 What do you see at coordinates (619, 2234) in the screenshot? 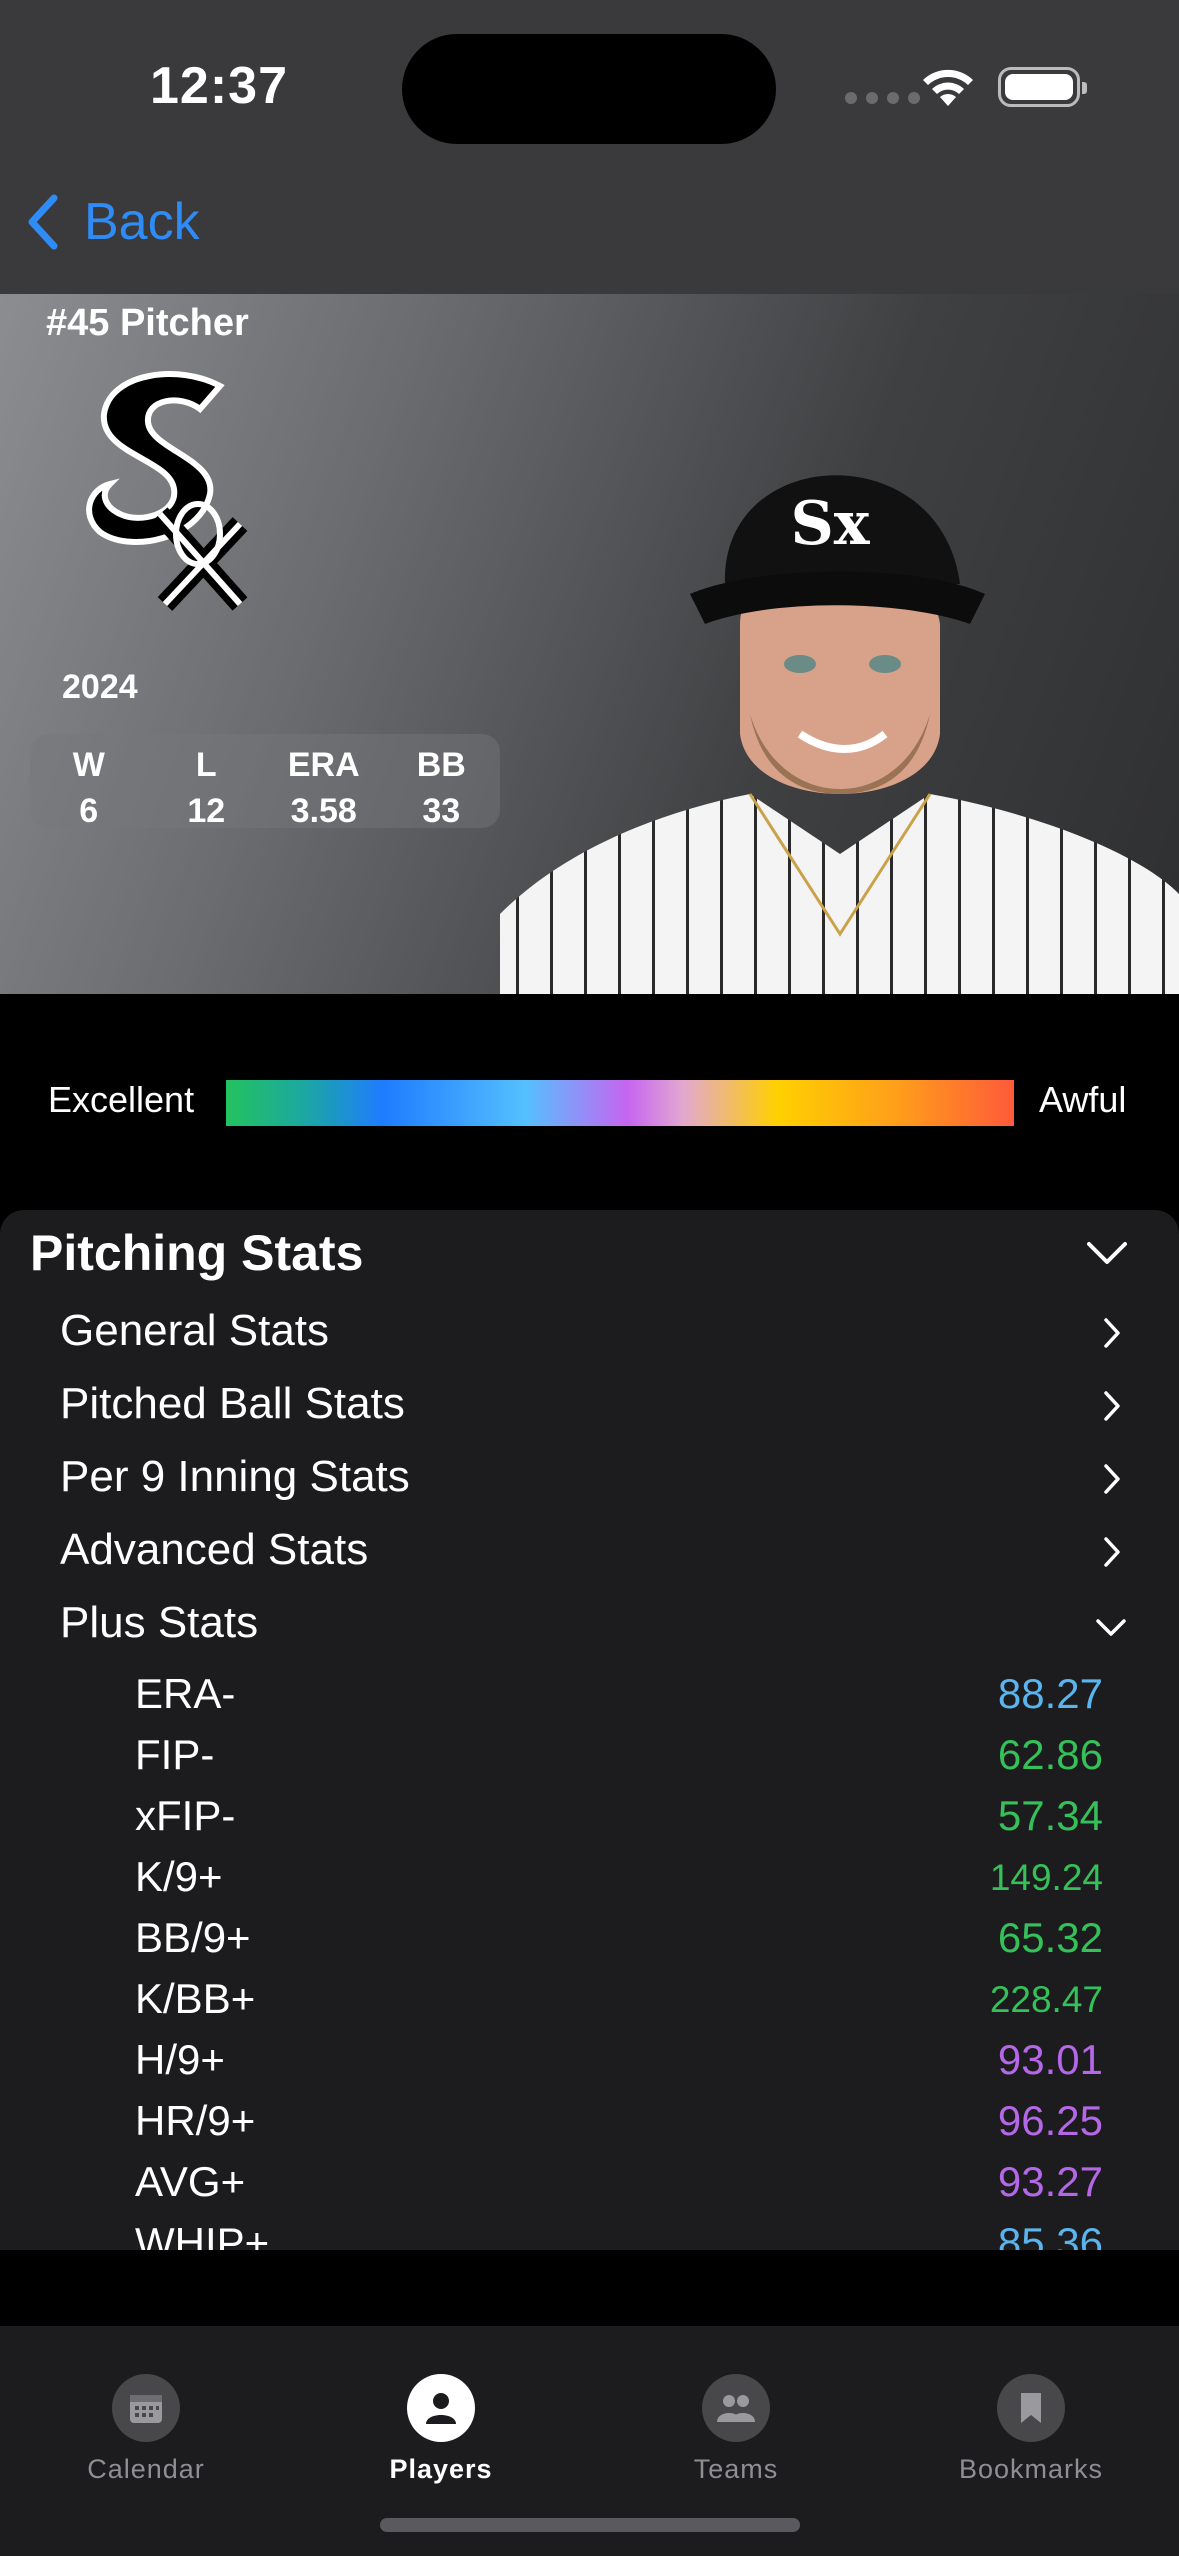
I see `stat-row-whip-plus: WHIP+ 85.36` at bounding box center [619, 2234].